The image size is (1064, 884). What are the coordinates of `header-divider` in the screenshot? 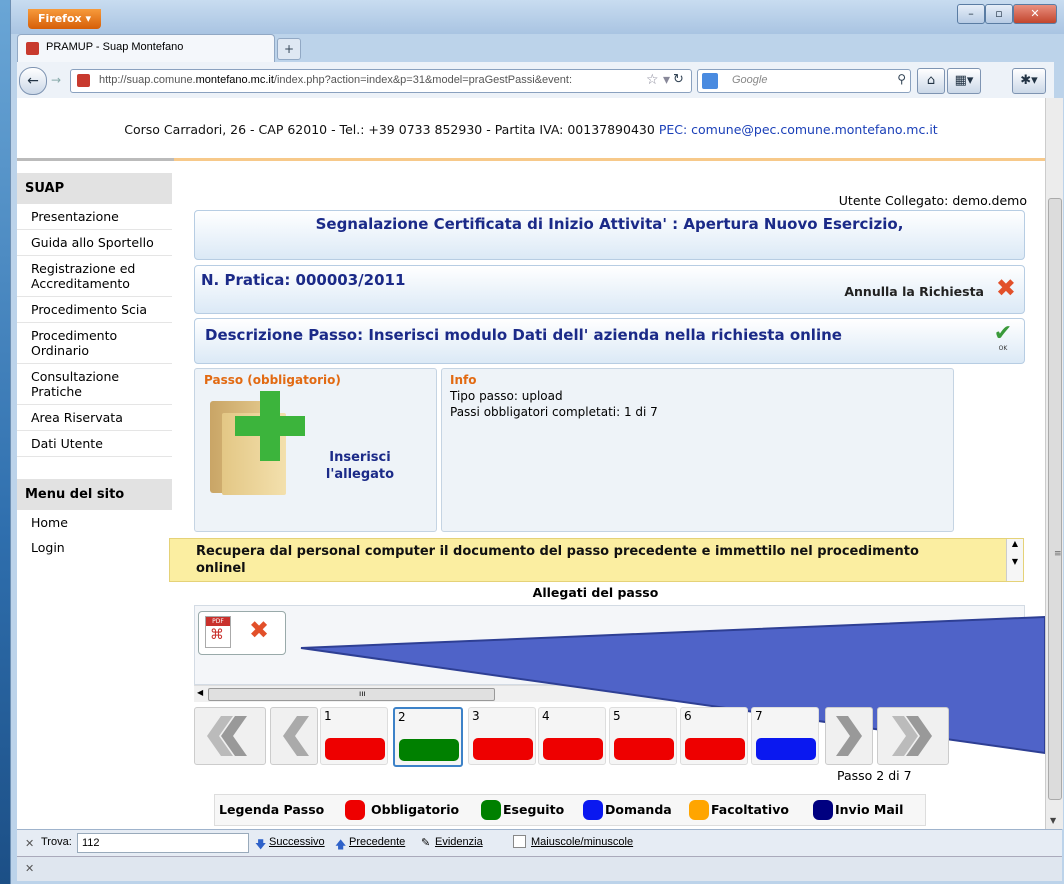 It's located at (531, 159).